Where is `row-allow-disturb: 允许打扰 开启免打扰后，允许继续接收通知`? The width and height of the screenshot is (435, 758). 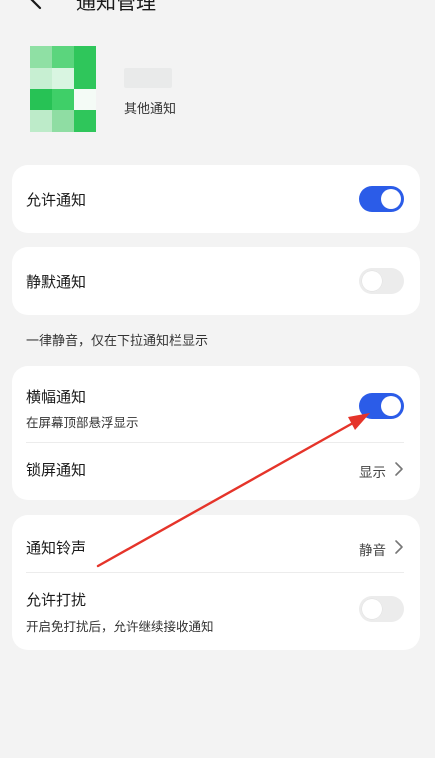
row-allow-disturb: 允许打扰 开启免打扰后，允许继续接收通知 is located at coordinates (216, 611).